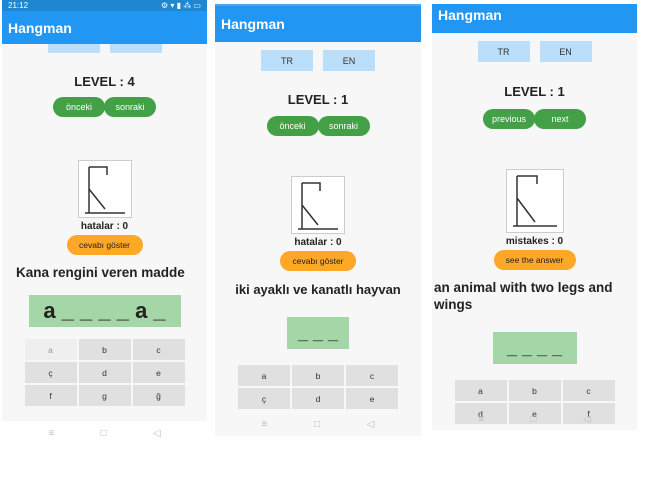 This screenshot has width=646, height=480. I want to click on next-button: next, so click(560, 119).